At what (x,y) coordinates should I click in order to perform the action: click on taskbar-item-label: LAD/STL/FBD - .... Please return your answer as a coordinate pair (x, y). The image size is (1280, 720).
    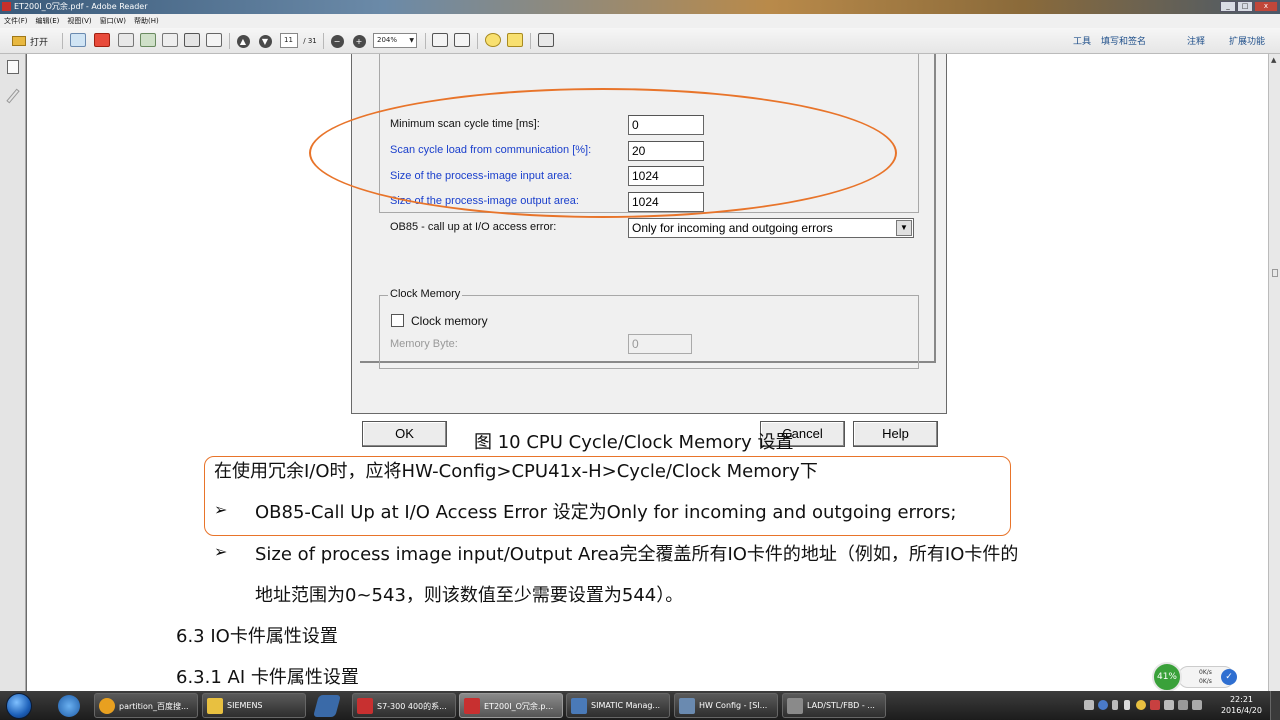
    Looking at the image, I should click on (841, 705).